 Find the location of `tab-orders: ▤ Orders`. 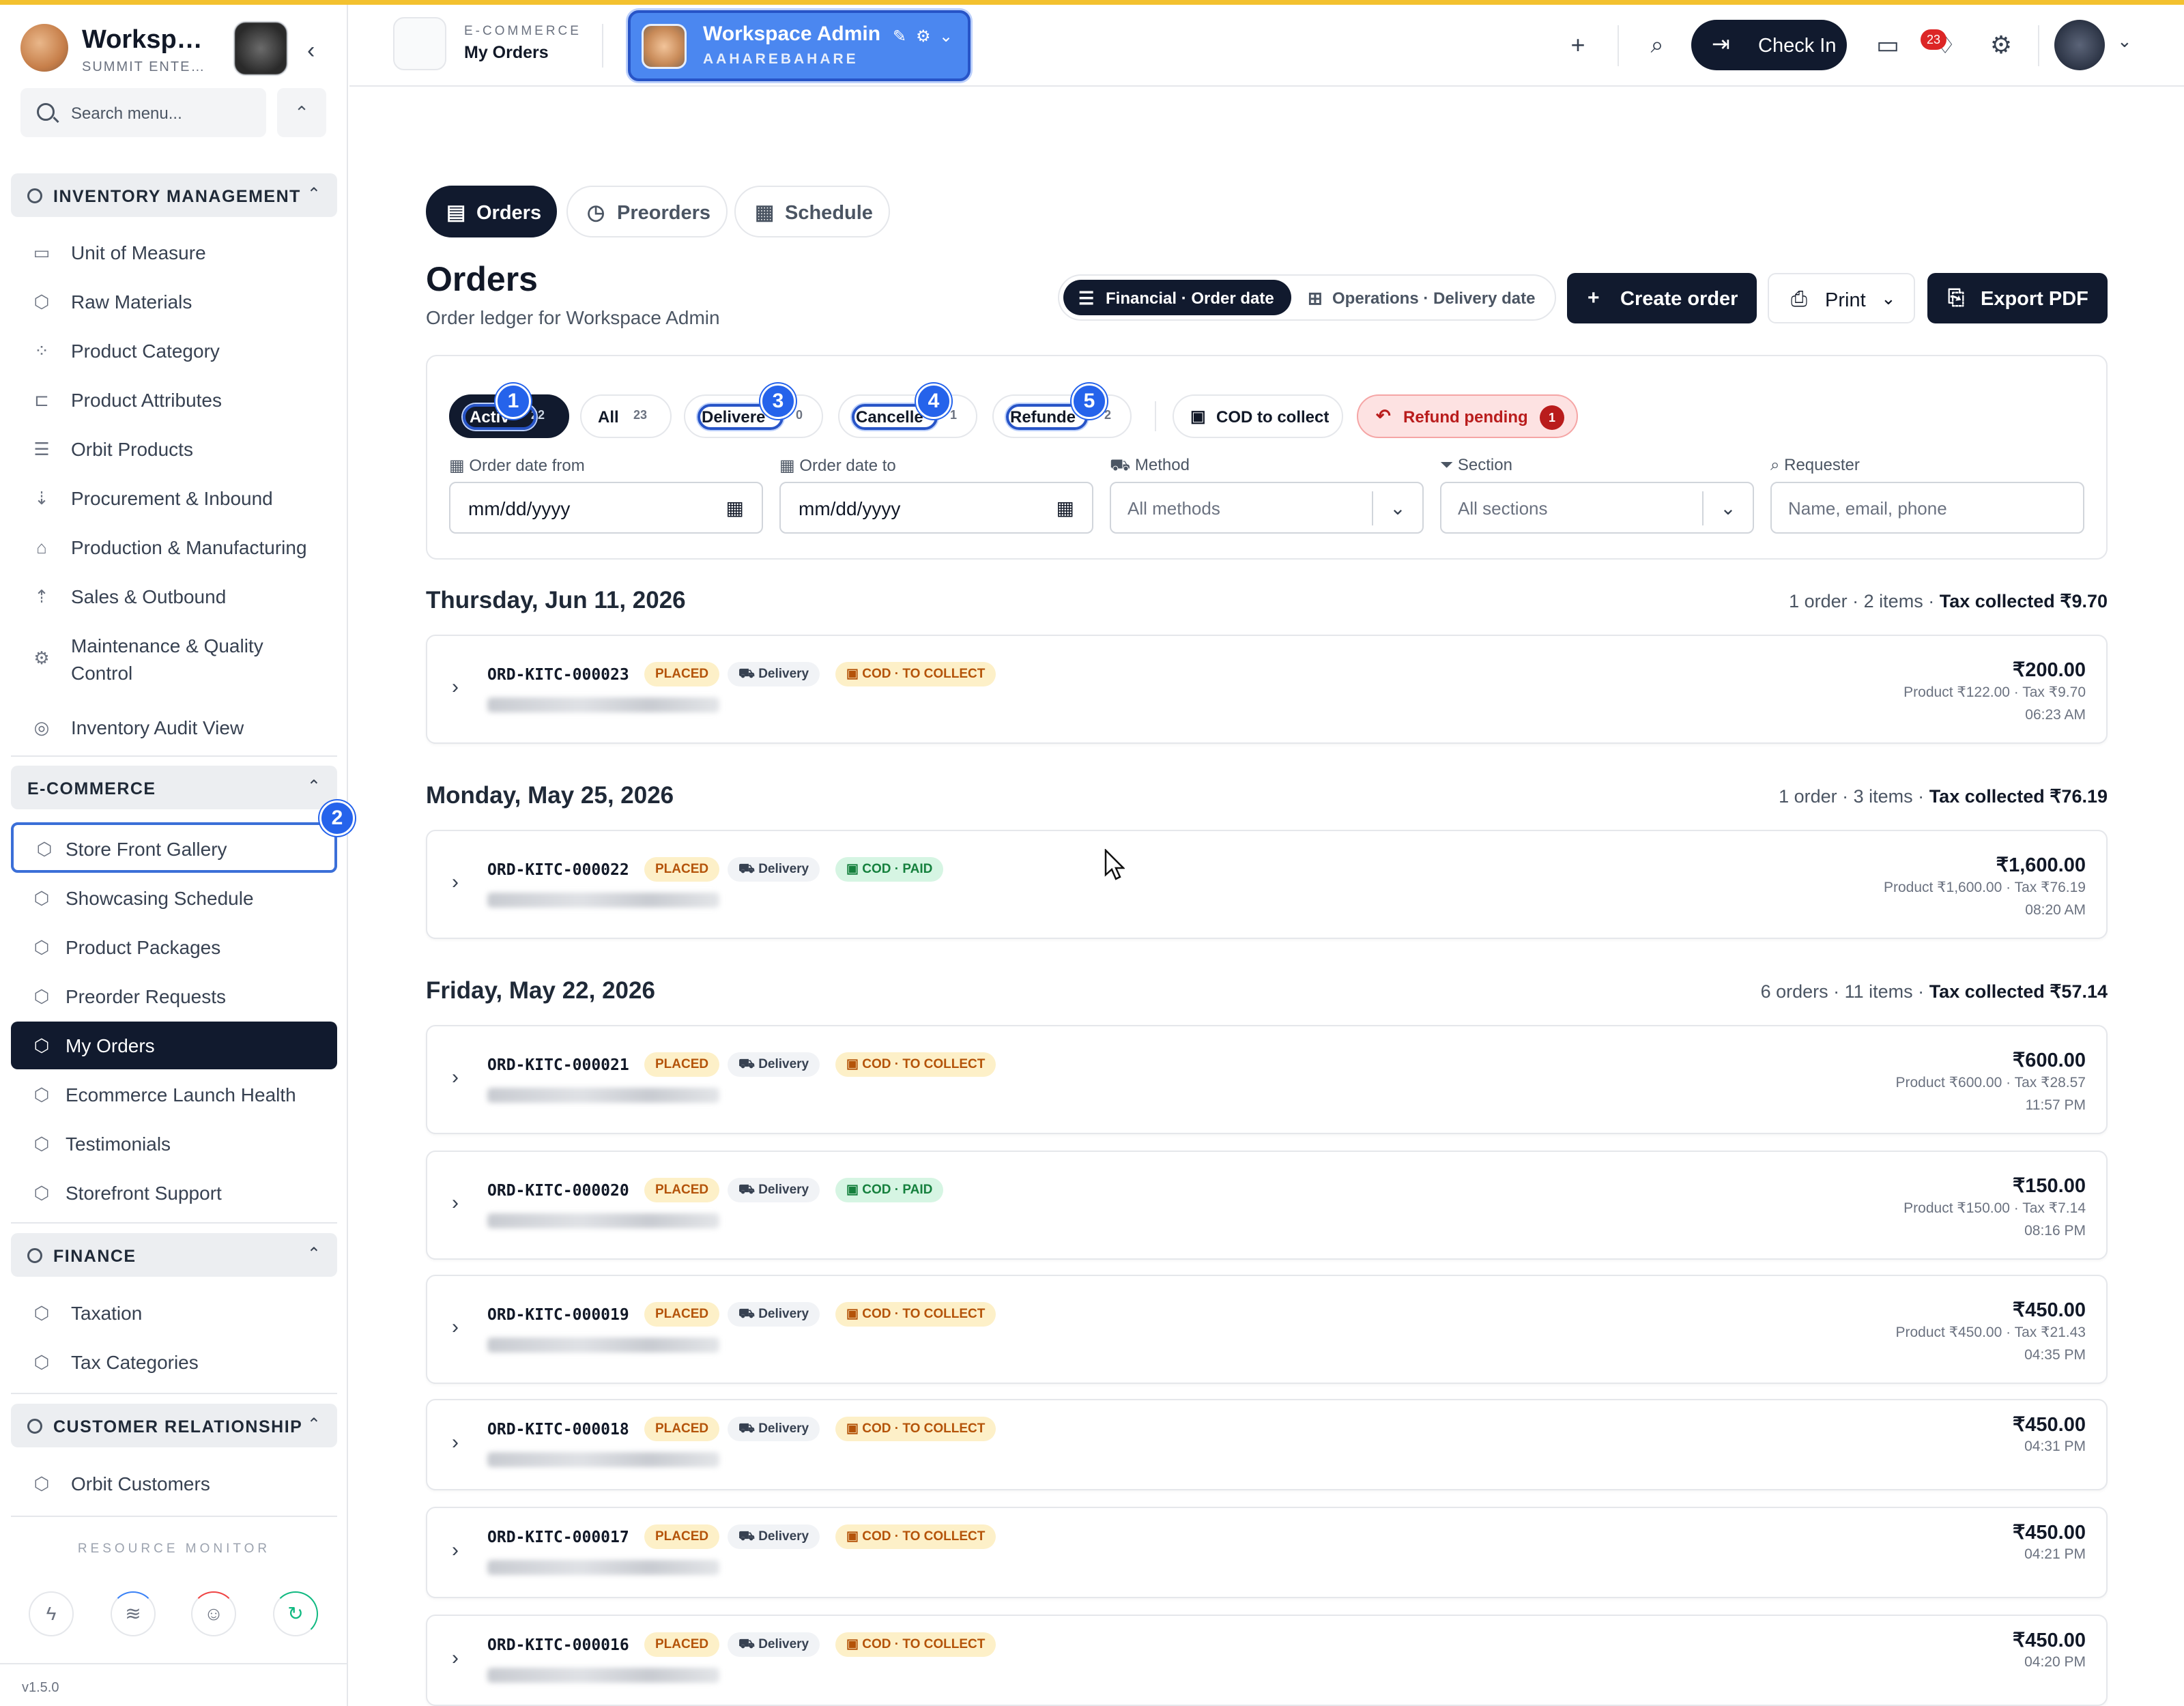

tab-orders: ▤ Orders is located at coordinates (491, 211).